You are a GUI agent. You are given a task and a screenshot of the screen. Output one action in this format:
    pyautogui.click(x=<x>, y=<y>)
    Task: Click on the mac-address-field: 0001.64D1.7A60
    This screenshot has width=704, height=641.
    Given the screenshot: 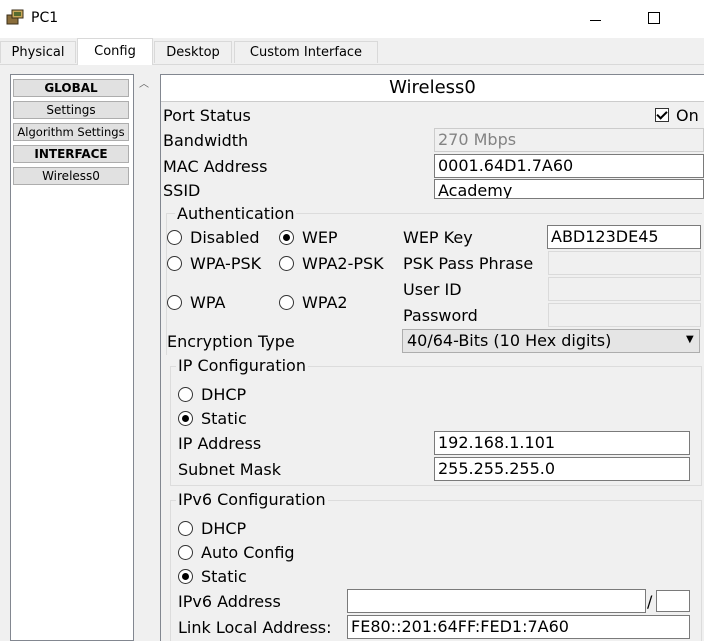 What is the action you would take?
    pyautogui.click(x=569, y=166)
    